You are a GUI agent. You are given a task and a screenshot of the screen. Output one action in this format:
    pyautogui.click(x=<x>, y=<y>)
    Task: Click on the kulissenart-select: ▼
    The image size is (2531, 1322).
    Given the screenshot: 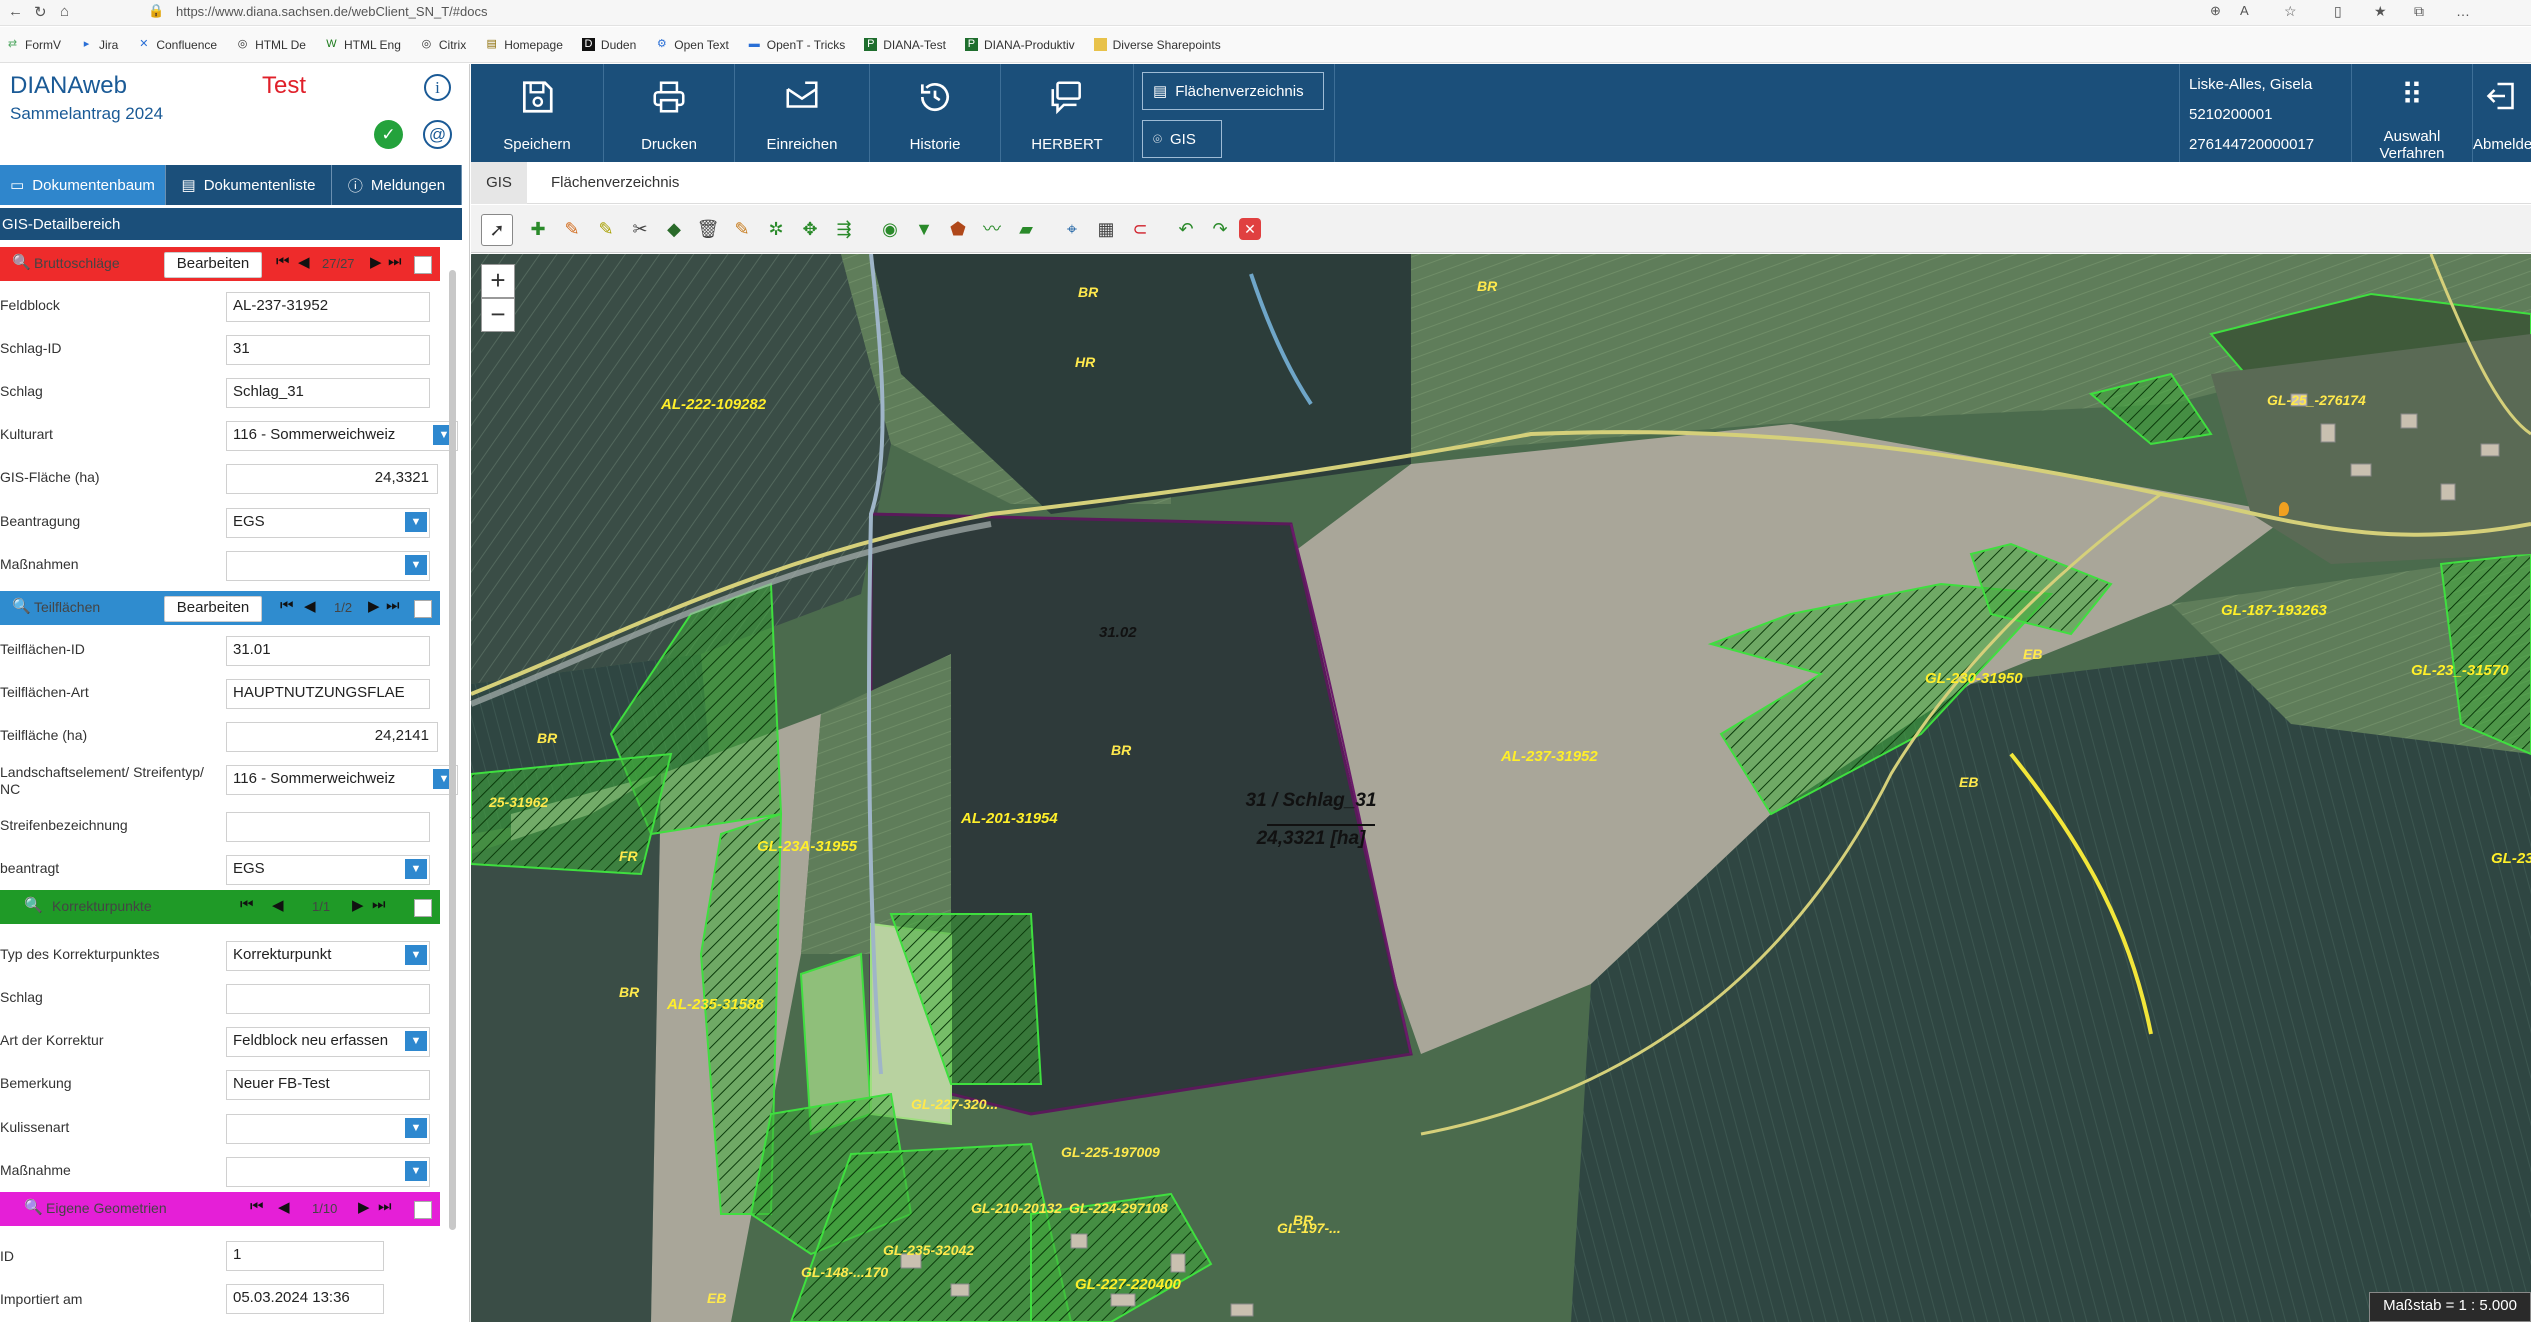 What is the action you would take?
    pyautogui.click(x=328, y=1129)
    